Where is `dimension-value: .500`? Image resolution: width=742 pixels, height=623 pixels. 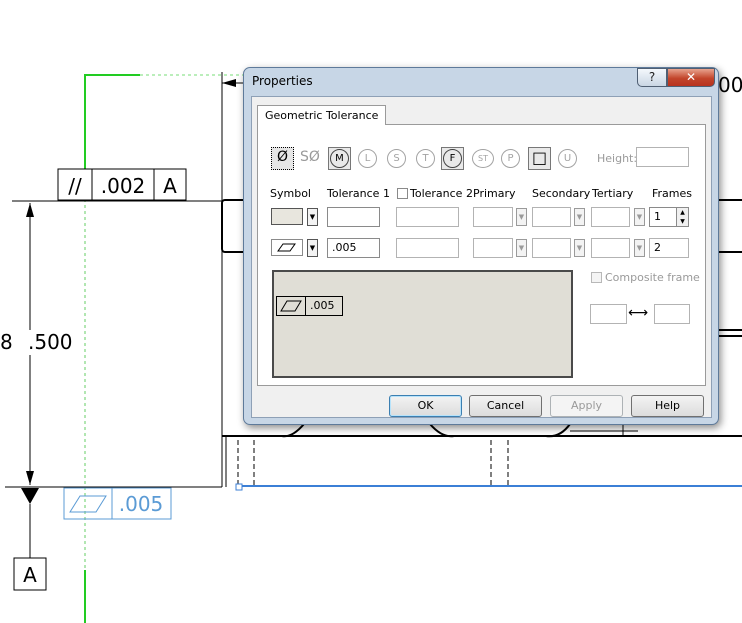
dimension-value: .500 is located at coordinates (50, 342).